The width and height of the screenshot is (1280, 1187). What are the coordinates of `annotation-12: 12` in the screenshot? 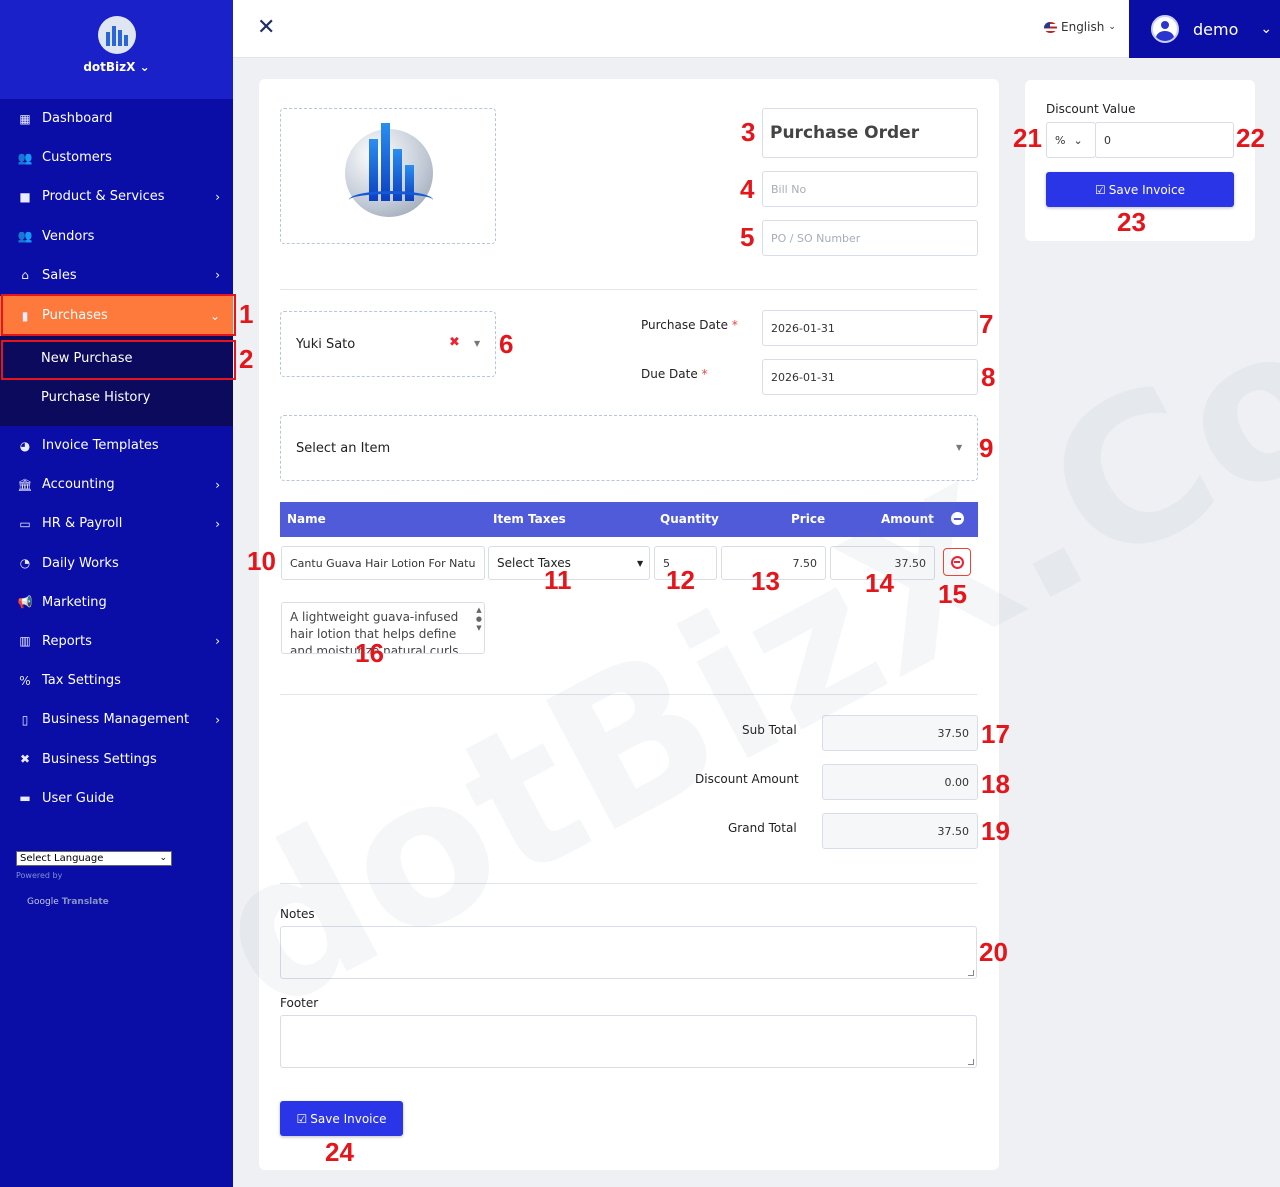 It's located at (680, 580).